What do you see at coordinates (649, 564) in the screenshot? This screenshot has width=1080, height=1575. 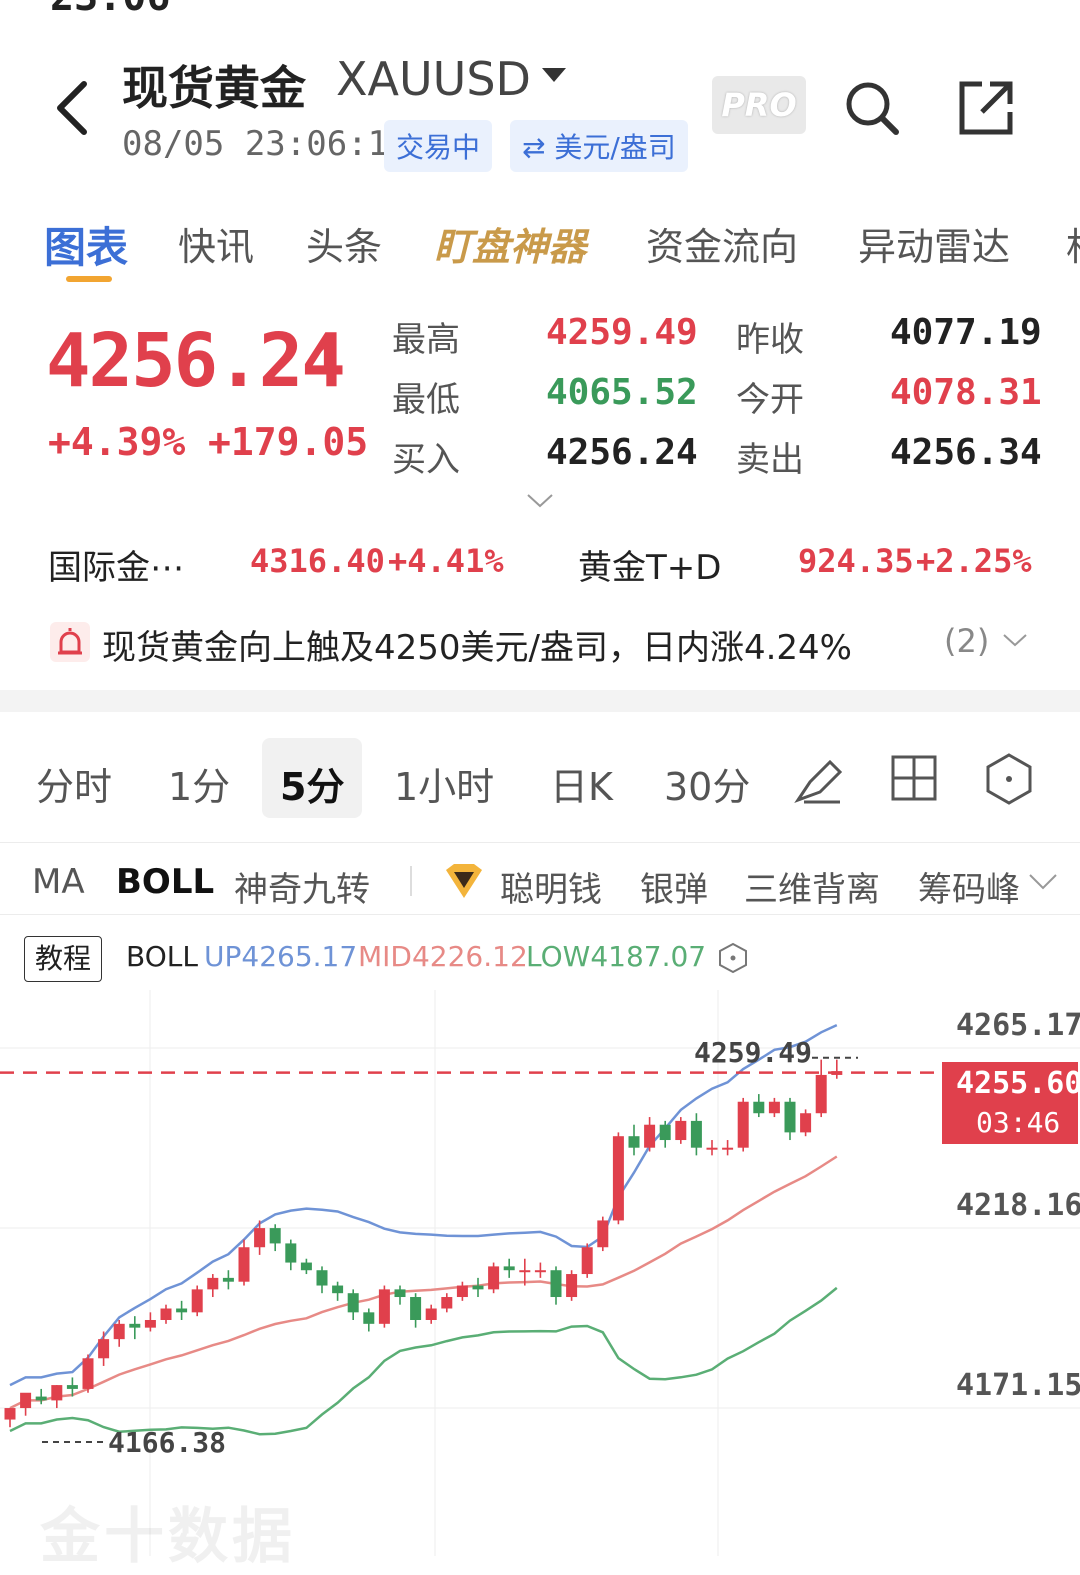 I see `related-b-name: 黄金T+D` at bounding box center [649, 564].